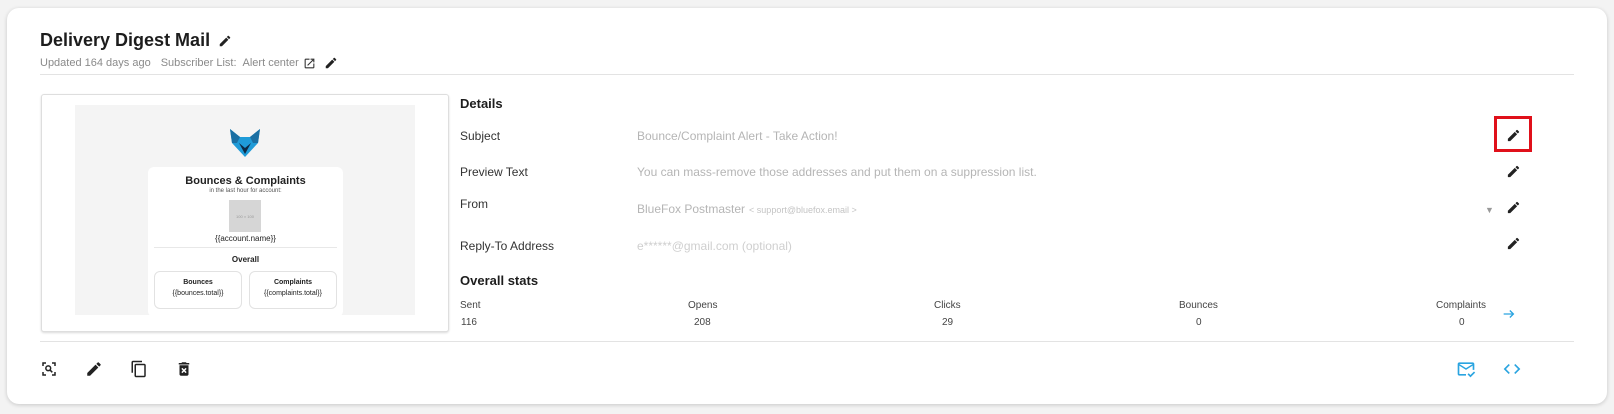 The height and width of the screenshot is (414, 1614). What do you see at coordinates (474, 204) in the screenshot?
I see `from-label: From` at bounding box center [474, 204].